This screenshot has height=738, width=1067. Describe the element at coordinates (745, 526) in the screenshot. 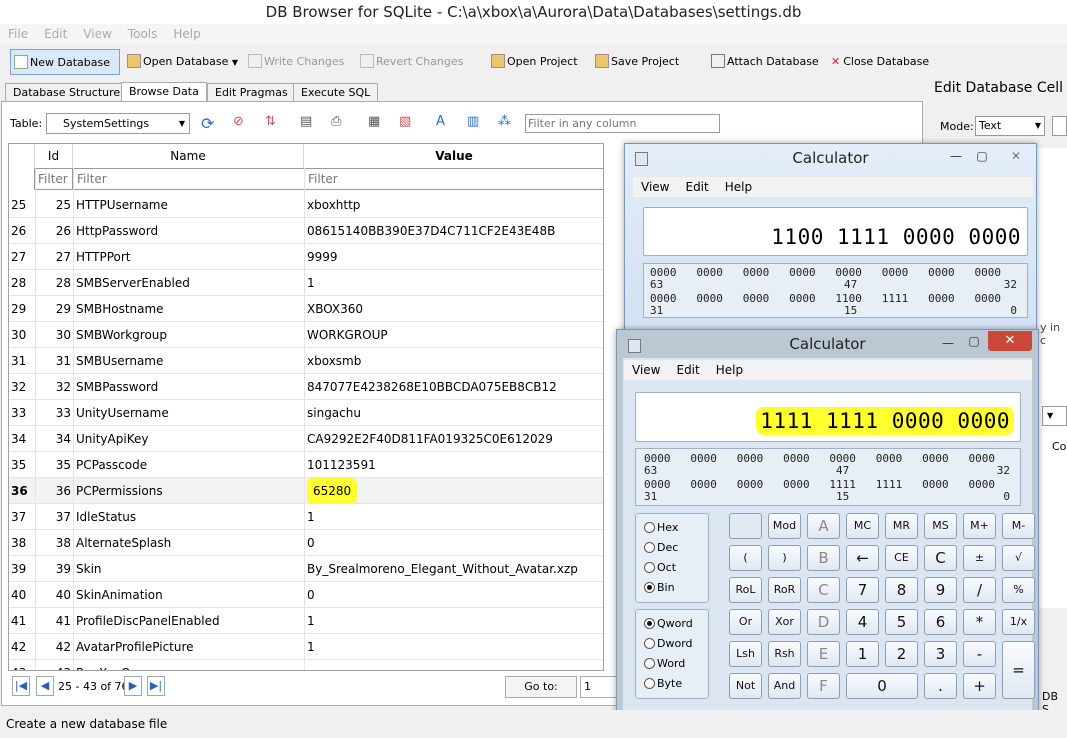

I see `calc-key-blank-button` at that location.